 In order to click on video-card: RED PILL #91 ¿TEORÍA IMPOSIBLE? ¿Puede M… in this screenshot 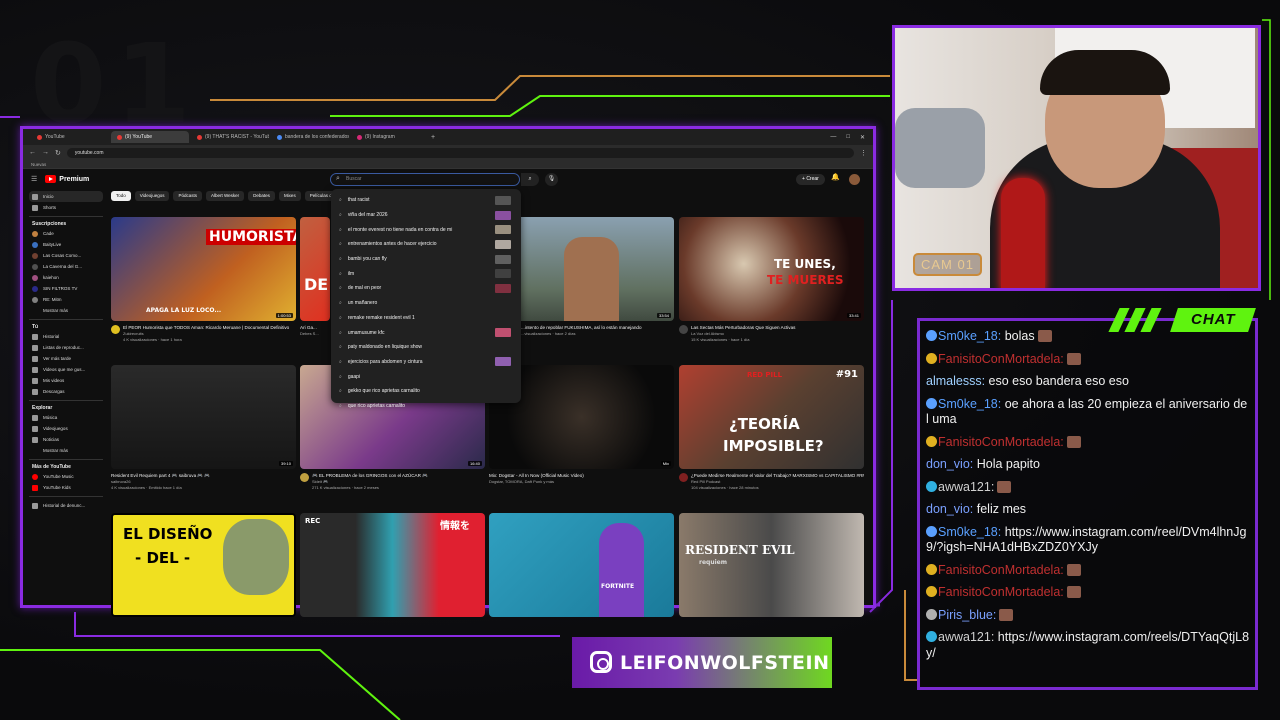, I will do `click(771, 428)`.